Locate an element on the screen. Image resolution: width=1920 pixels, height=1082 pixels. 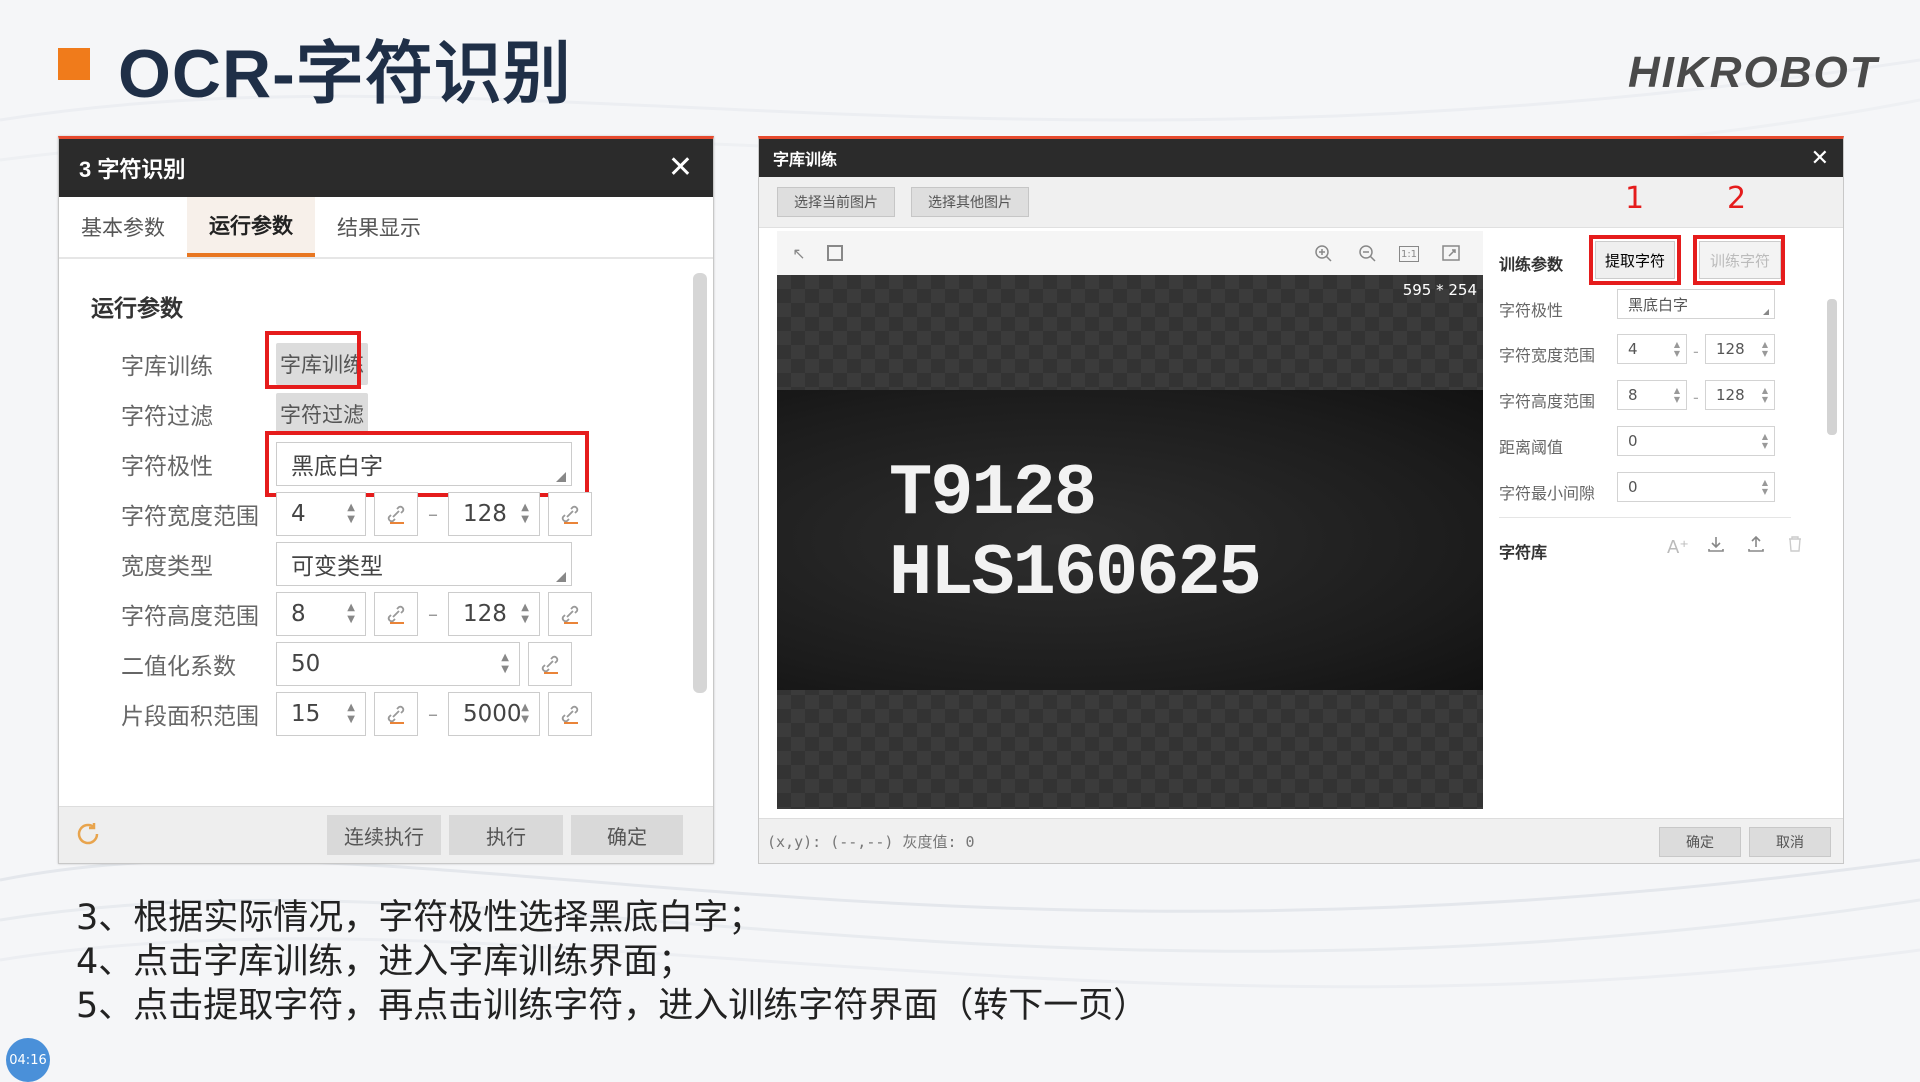
zoom-in-icon is located at coordinates (1323, 253).